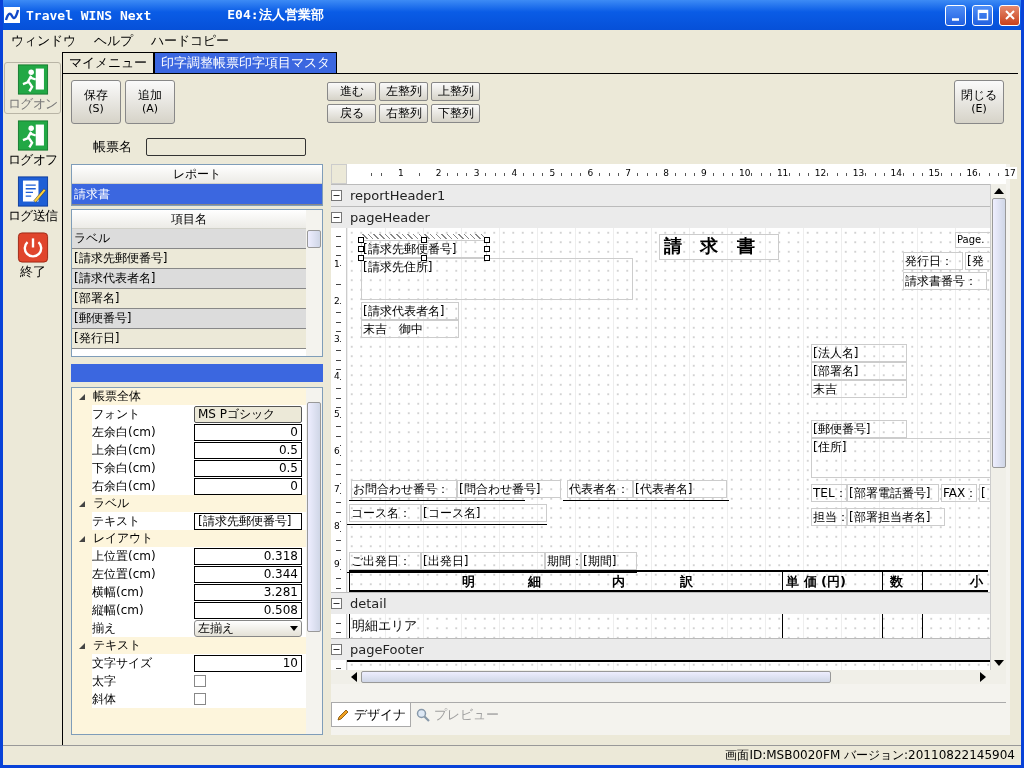 Image resolution: width=1024 pixels, height=768 pixels. What do you see at coordinates (998, 663) in the screenshot?
I see `scroll-down-icon` at bounding box center [998, 663].